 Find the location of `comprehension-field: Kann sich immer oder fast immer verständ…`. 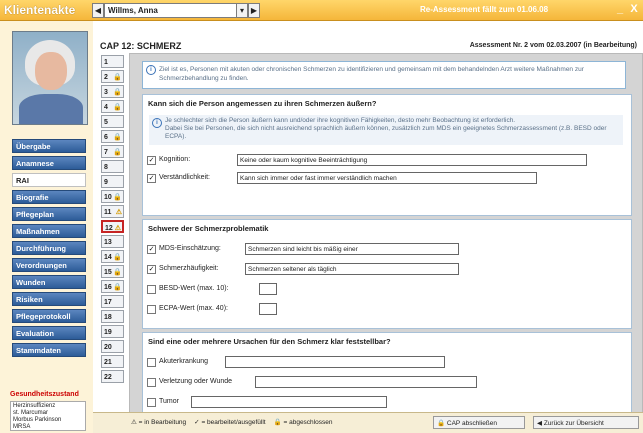

comprehension-field: Kann sich immer oder fast immer verständ… is located at coordinates (387, 178).